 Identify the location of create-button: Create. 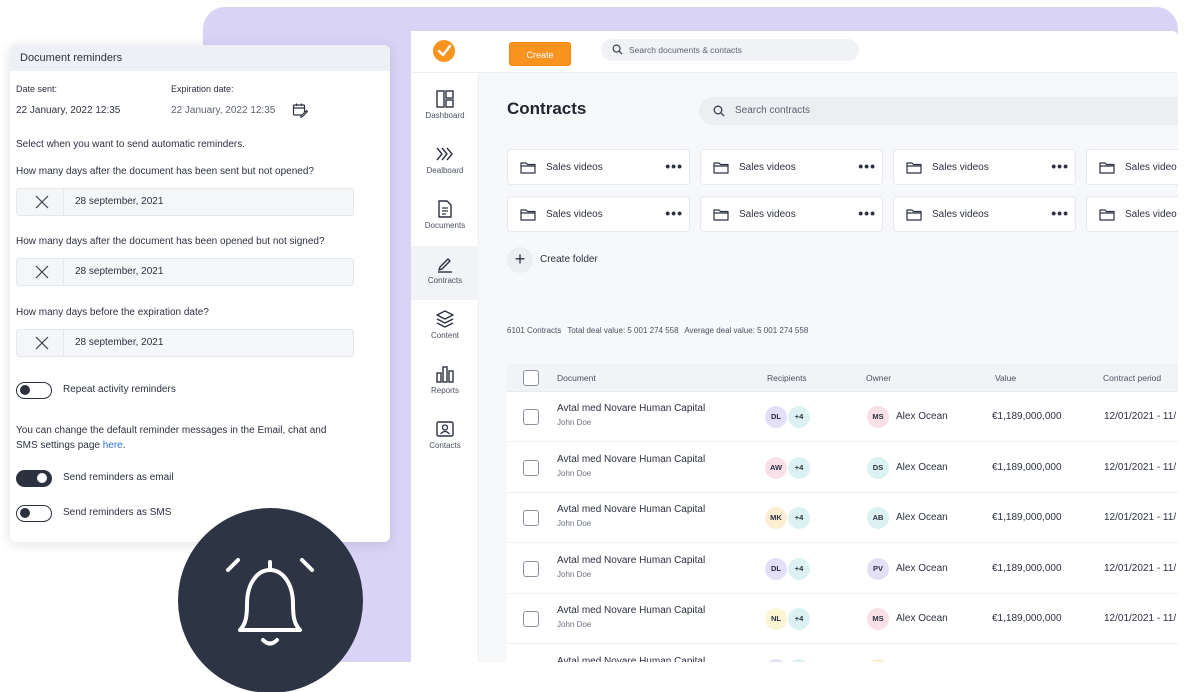
(540, 54).